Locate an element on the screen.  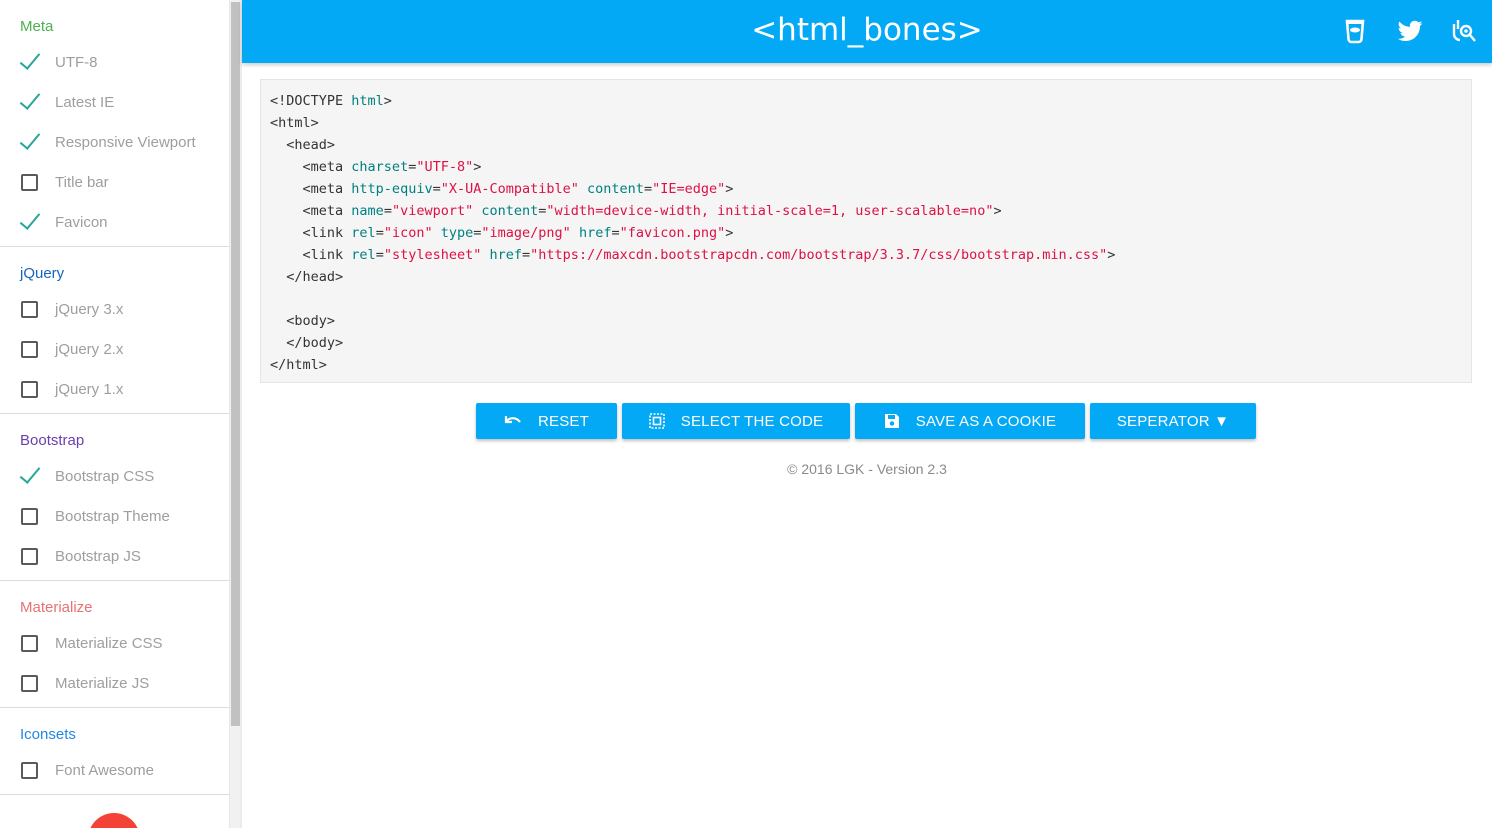
option-bootstrap-css: Bootstrap CSS is located at coordinates (114, 476).